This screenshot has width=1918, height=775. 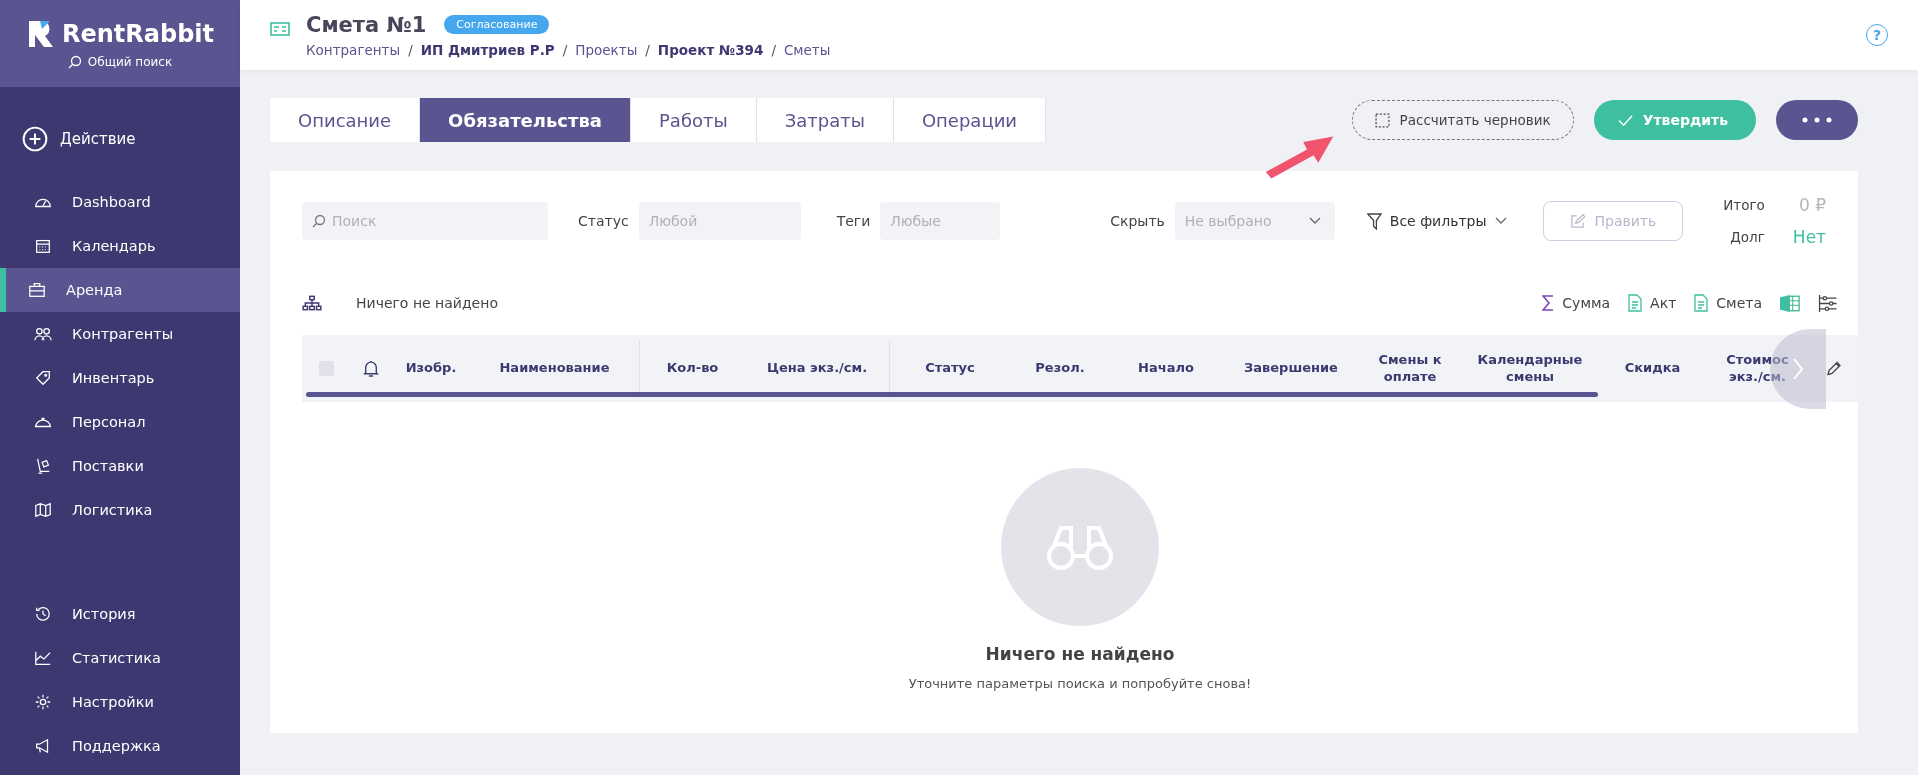 I want to click on total-value: Нет, so click(x=1809, y=237).